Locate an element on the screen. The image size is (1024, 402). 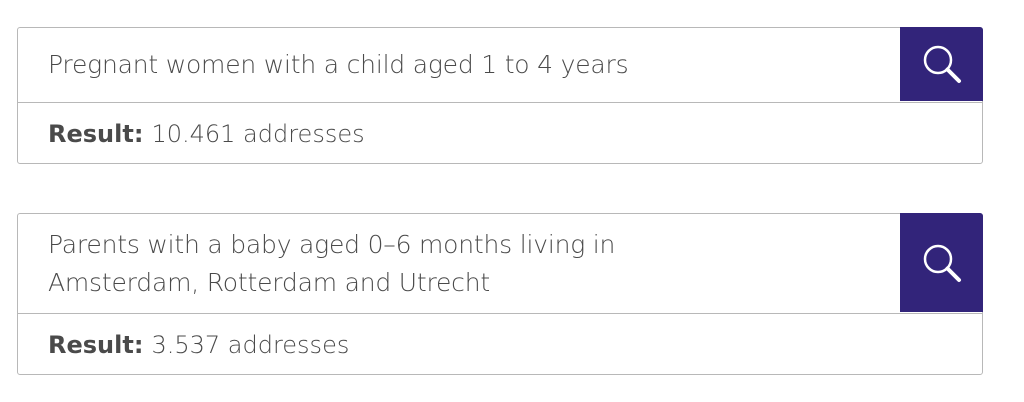
result-row: Result: 3.537 addresses is located at coordinates (500, 344).